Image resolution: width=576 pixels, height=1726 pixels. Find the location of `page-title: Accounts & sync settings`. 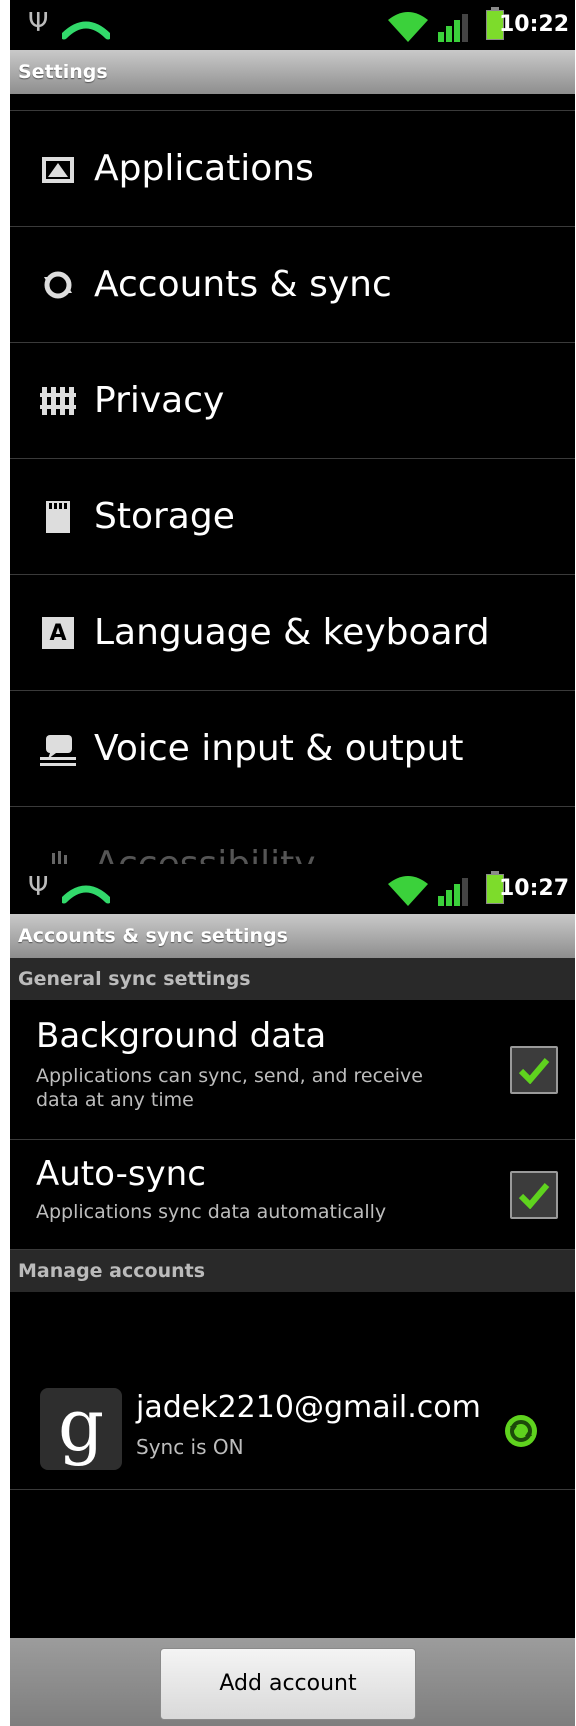

page-title: Accounts & sync settings is located at coordinates (292, 936).